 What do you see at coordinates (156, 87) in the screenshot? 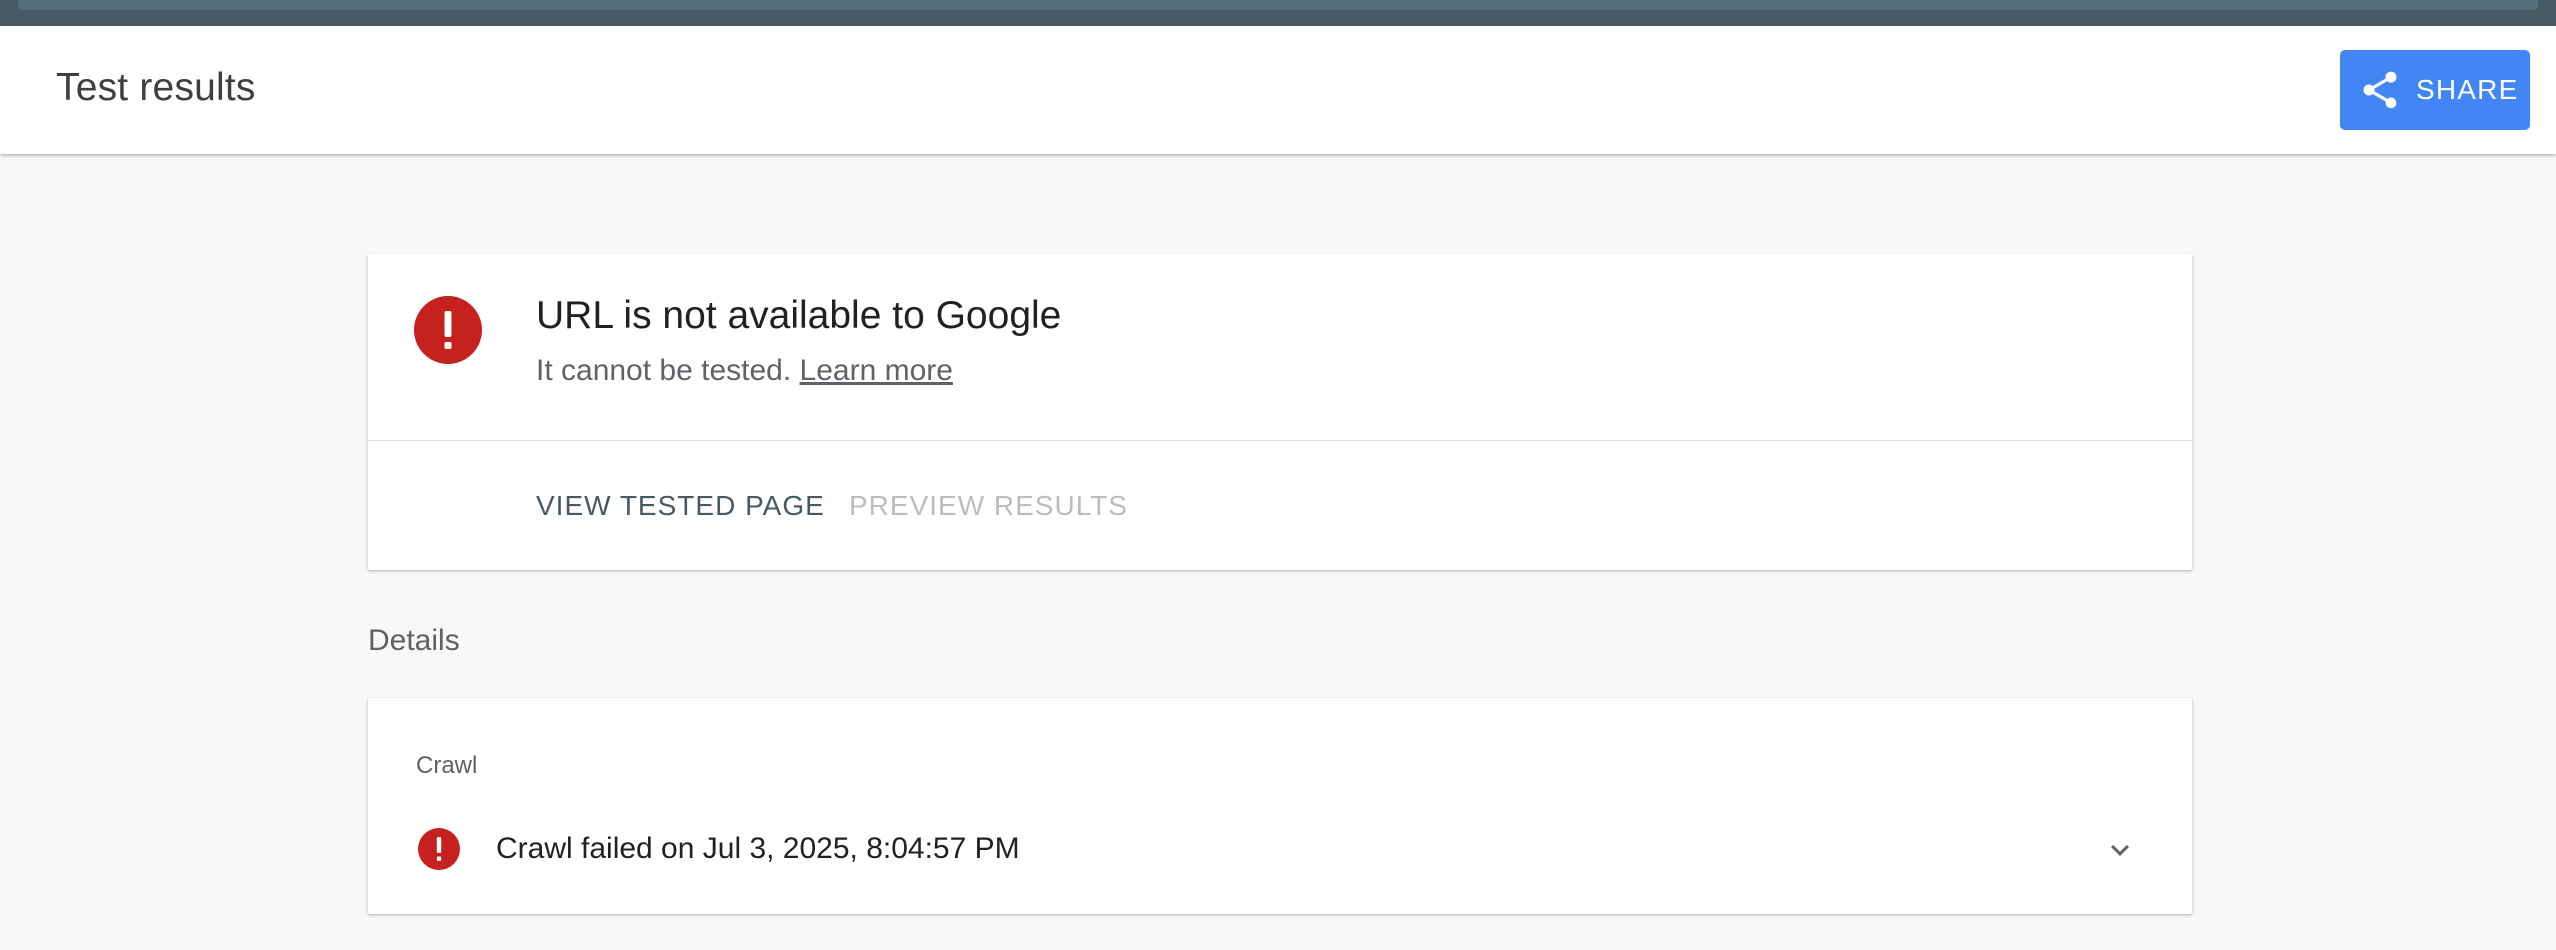
I see `page-title: Test results` at bounding box center [156, 87].